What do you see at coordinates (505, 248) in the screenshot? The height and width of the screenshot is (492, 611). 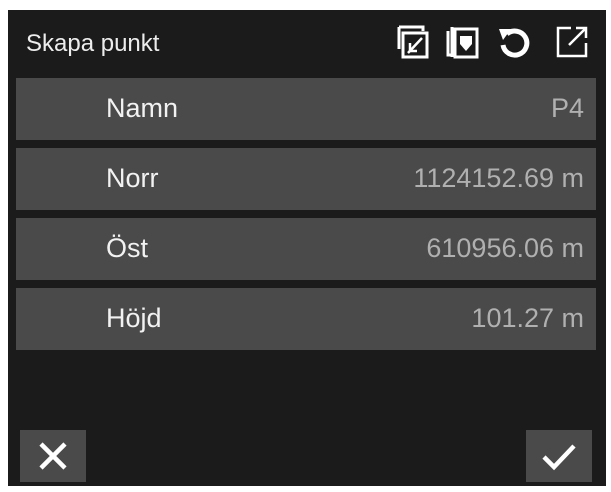 I see `field-value: 610956.06 m` at bounding box center [505, 248].